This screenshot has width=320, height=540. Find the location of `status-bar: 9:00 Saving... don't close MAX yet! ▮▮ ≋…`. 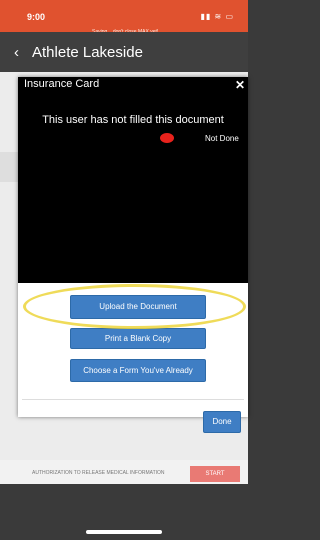

status-bar: 9:00 Saving... don't close MAX yet! ▮▮ ≋… is located at coordinates (124, 17).